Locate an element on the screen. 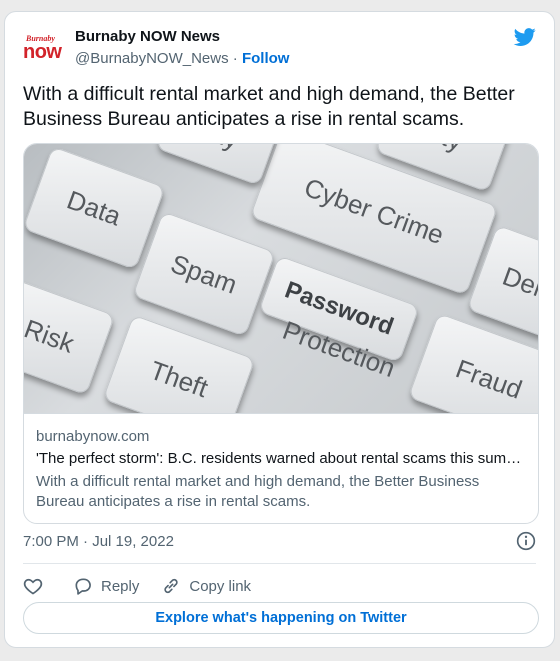  tweet-actions: Reply Copy link is located at coordinates (148, 586).